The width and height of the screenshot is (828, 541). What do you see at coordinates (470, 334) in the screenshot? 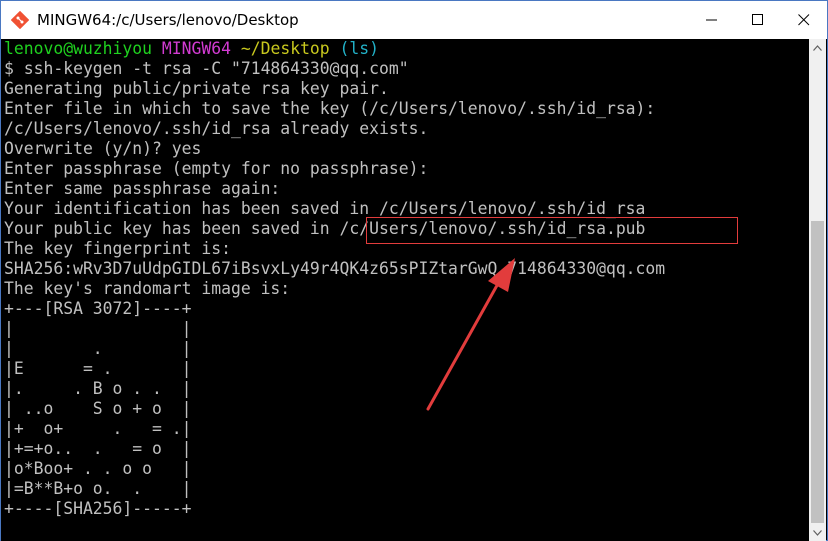
I see `red-arrow-icon` at bounding box center [470, 334].